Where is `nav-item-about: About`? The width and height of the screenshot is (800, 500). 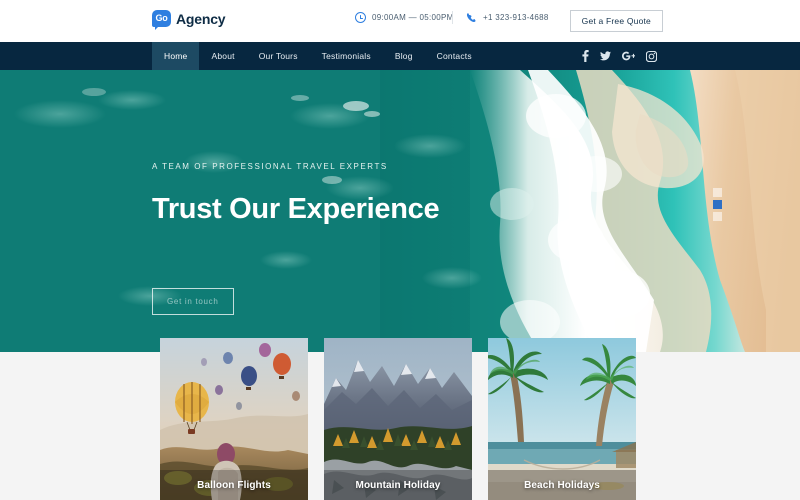
nav-item-about: About is located at coordinates (222, 56).